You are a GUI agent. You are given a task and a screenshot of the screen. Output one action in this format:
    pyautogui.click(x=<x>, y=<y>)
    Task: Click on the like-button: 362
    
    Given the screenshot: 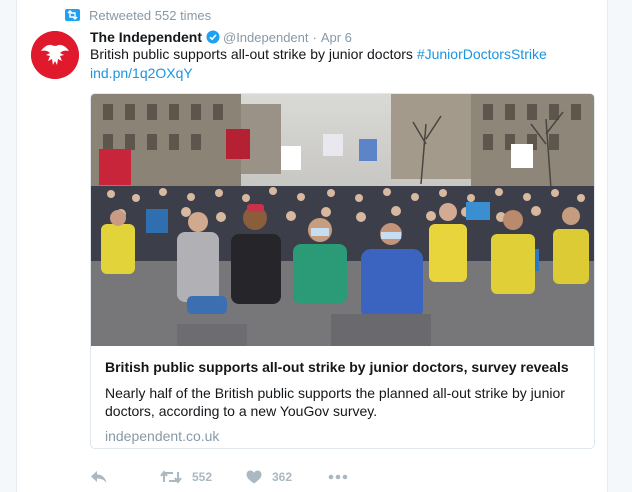 What is the action you would take?
    pyautogui.click(x=287, y=477)
    